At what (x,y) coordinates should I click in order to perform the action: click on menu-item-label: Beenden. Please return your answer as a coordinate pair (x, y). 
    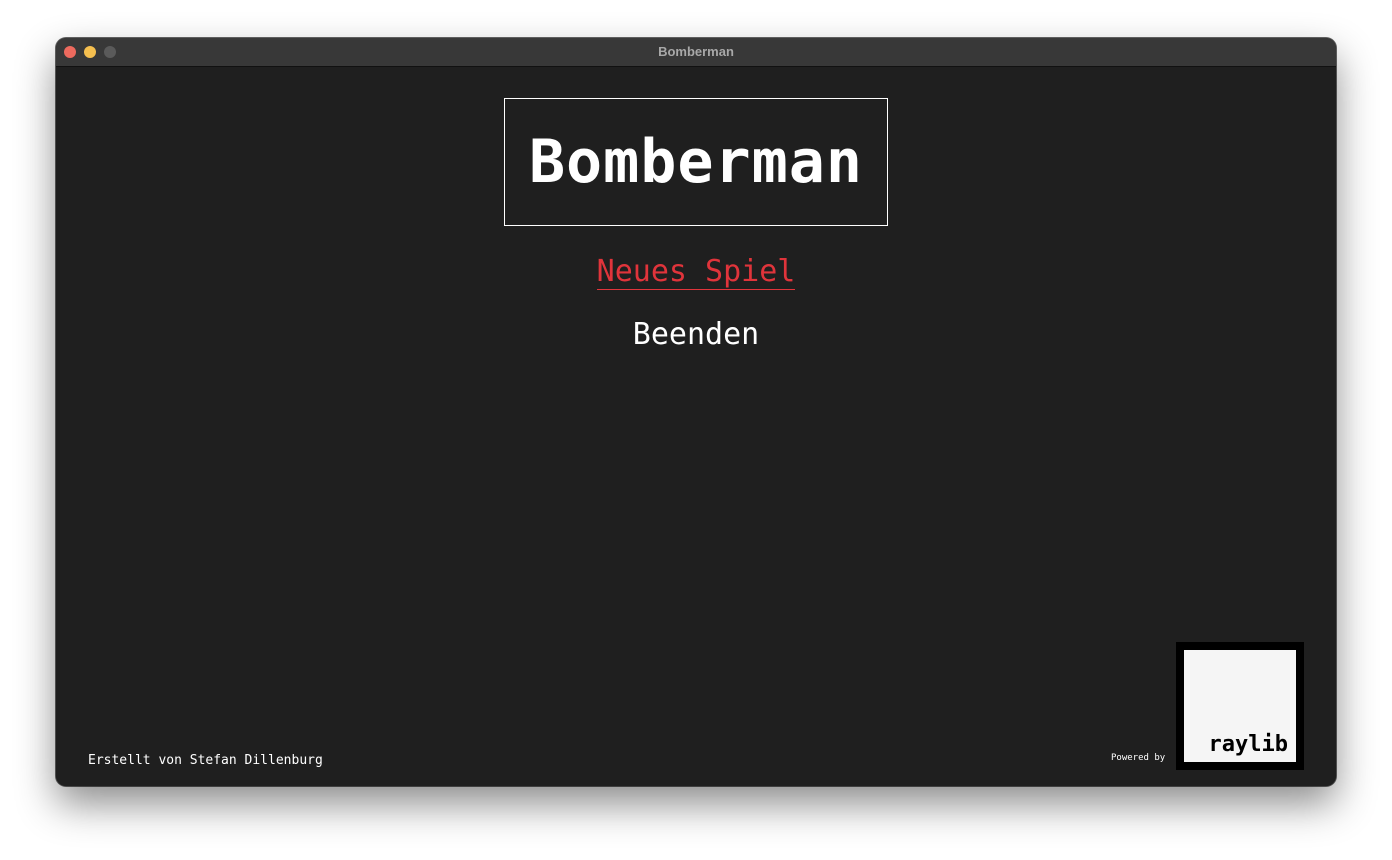
    Looking at the image, I should click on (696, 334).